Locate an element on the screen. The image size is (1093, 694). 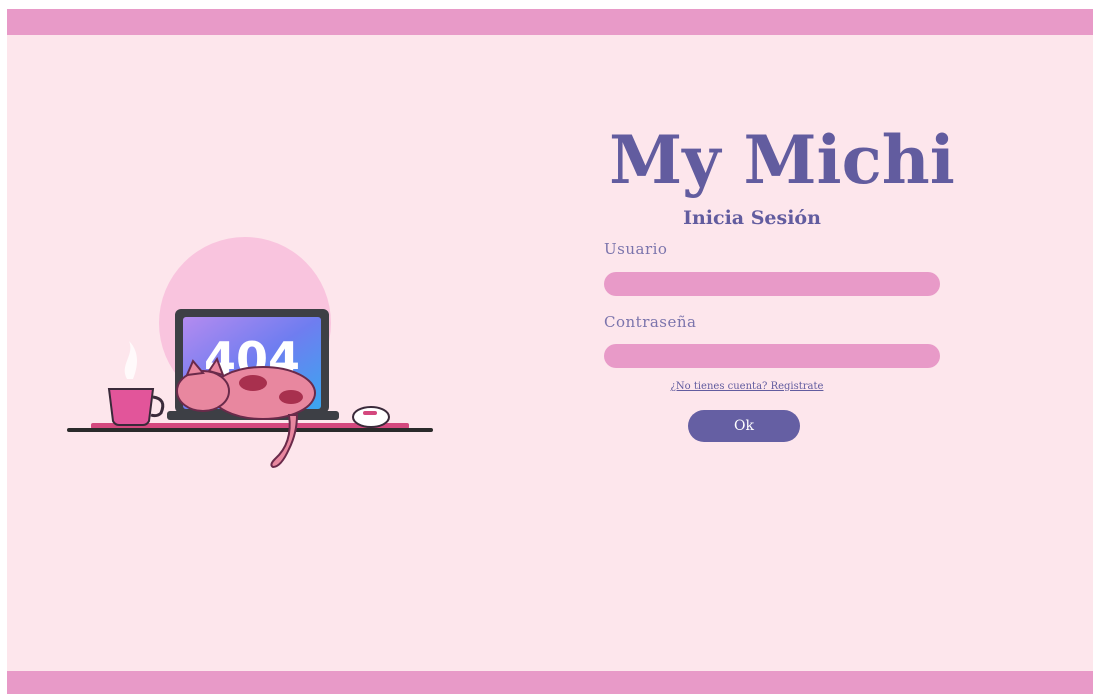
password-input is located at coordinates (772, 356).